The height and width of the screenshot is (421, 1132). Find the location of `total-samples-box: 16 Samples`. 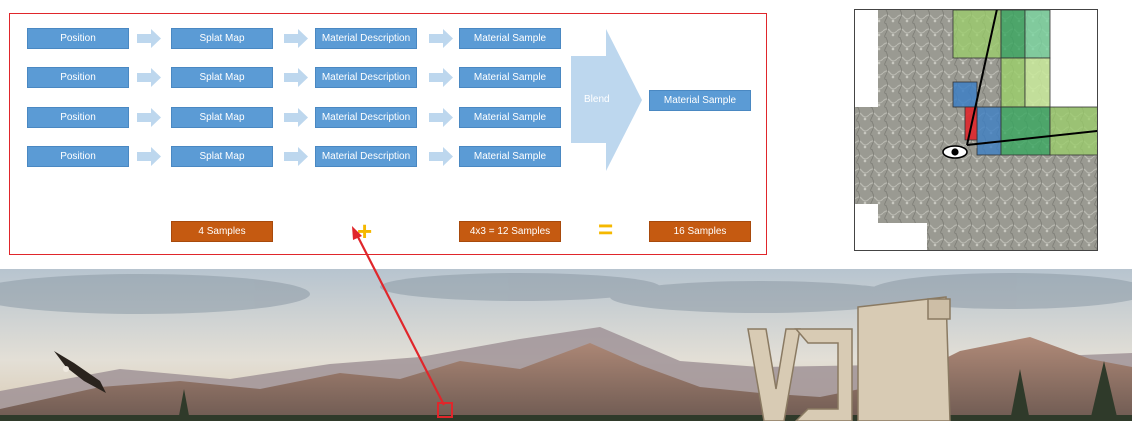

total-samples-box: 16 Samples is located at coordinates (700, 231).